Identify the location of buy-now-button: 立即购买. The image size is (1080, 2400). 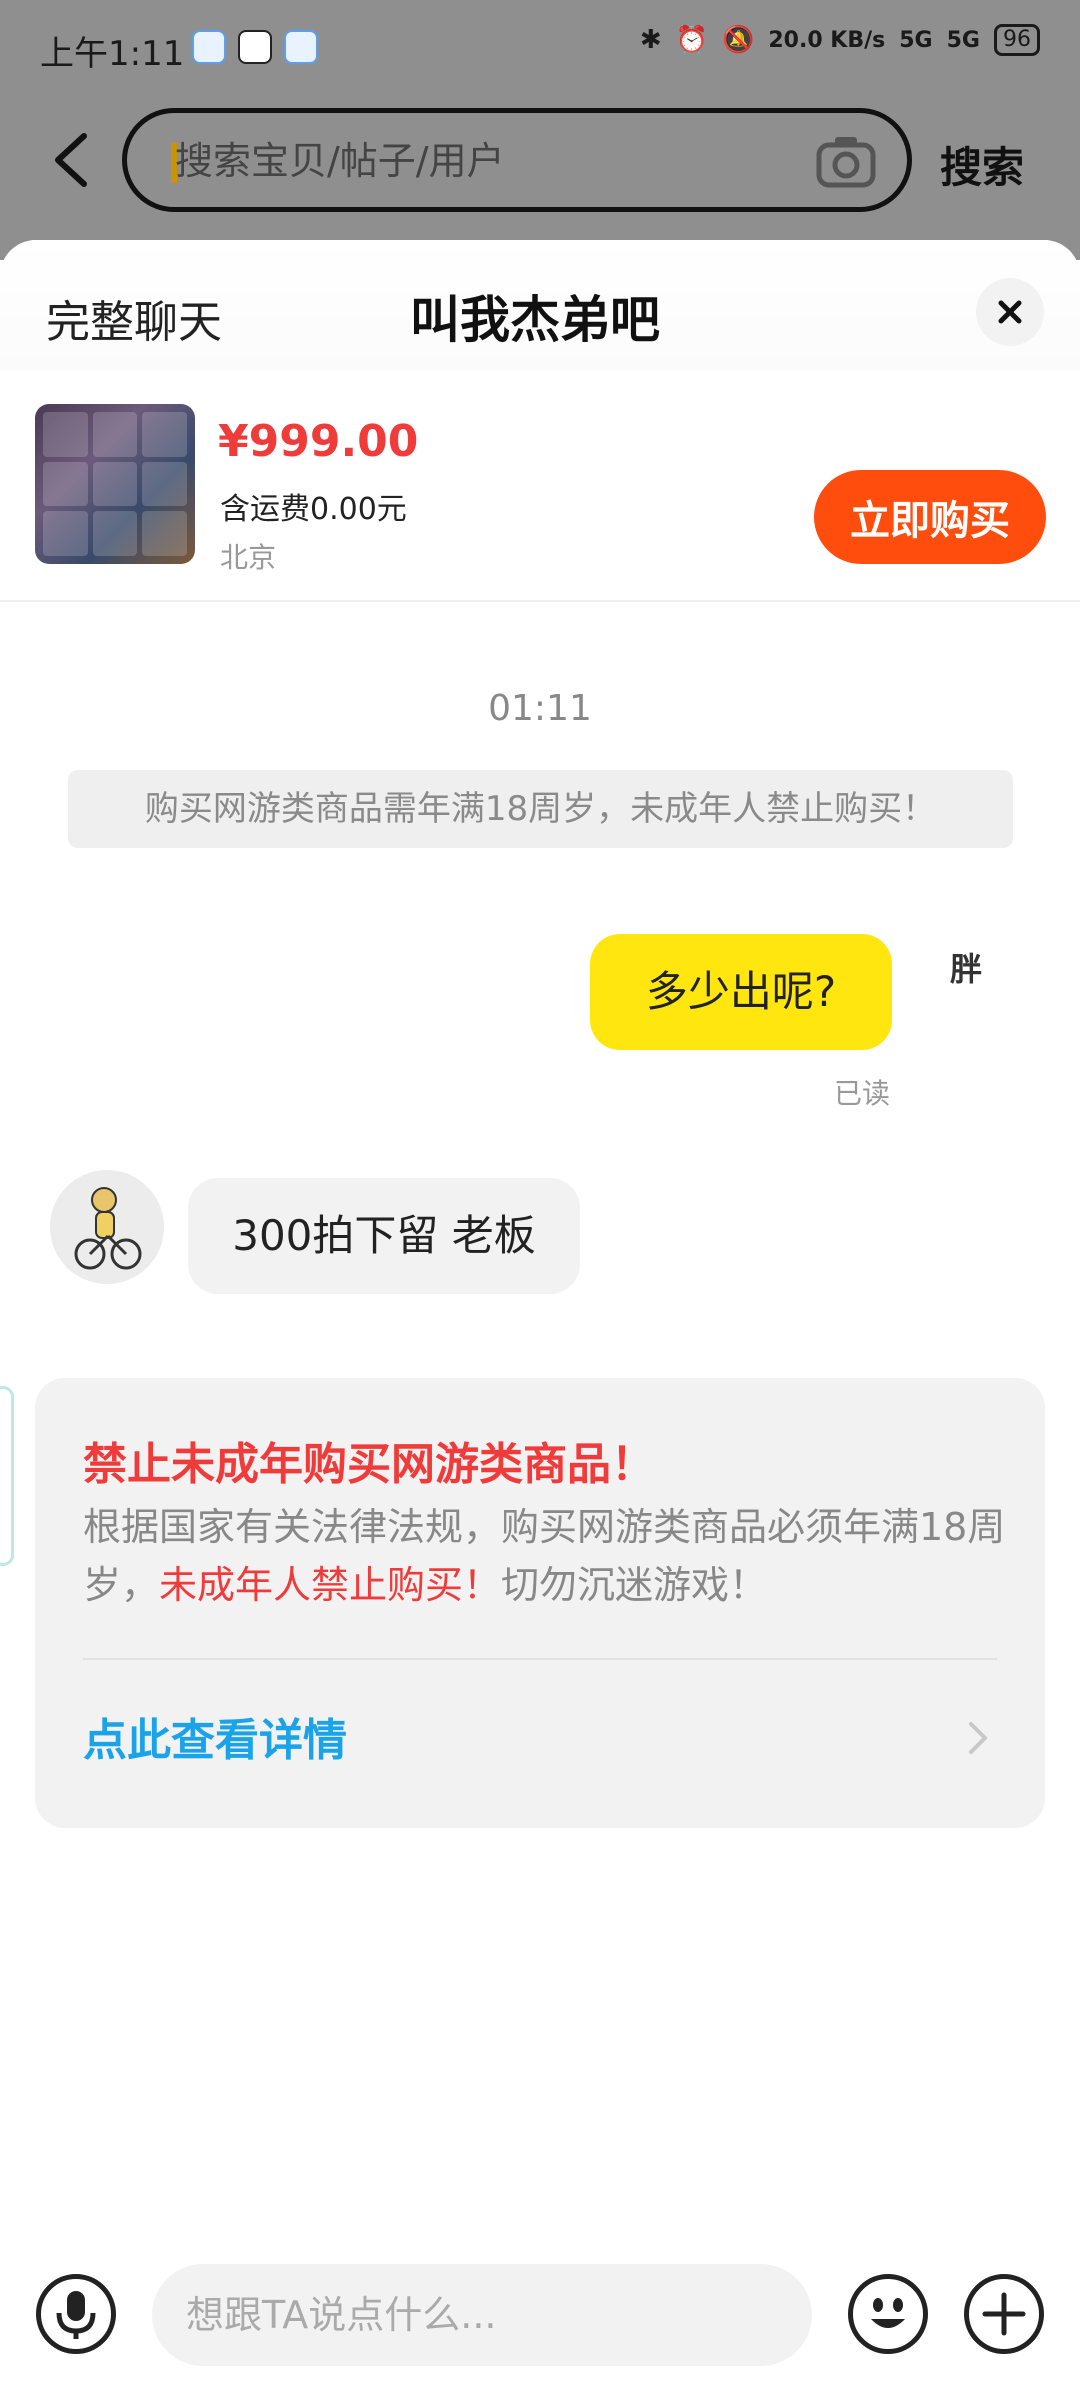
(930, 517).